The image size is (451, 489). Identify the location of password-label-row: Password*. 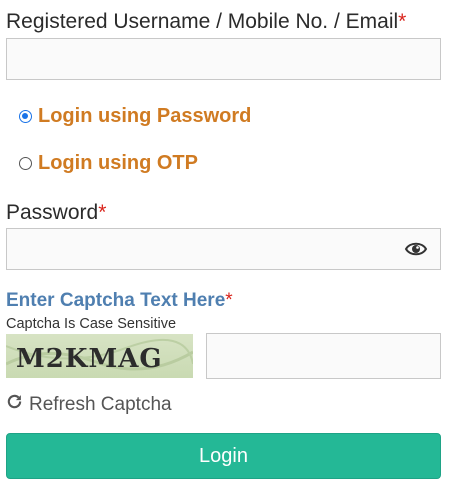
(56, 213).